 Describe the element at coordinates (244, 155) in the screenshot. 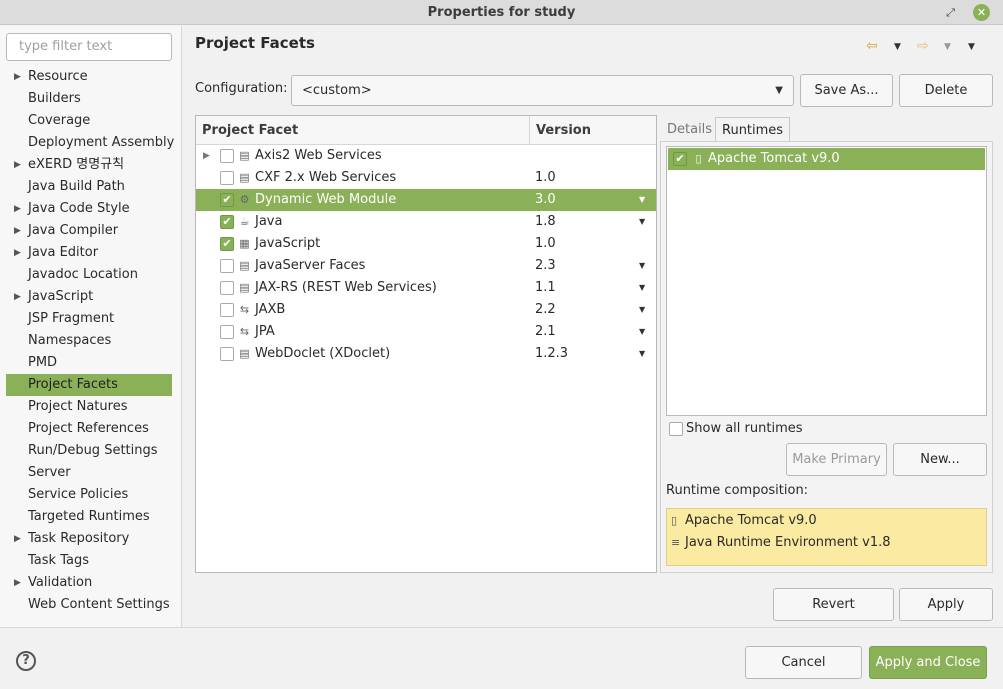

I see `document-icon: ▤` at that location.